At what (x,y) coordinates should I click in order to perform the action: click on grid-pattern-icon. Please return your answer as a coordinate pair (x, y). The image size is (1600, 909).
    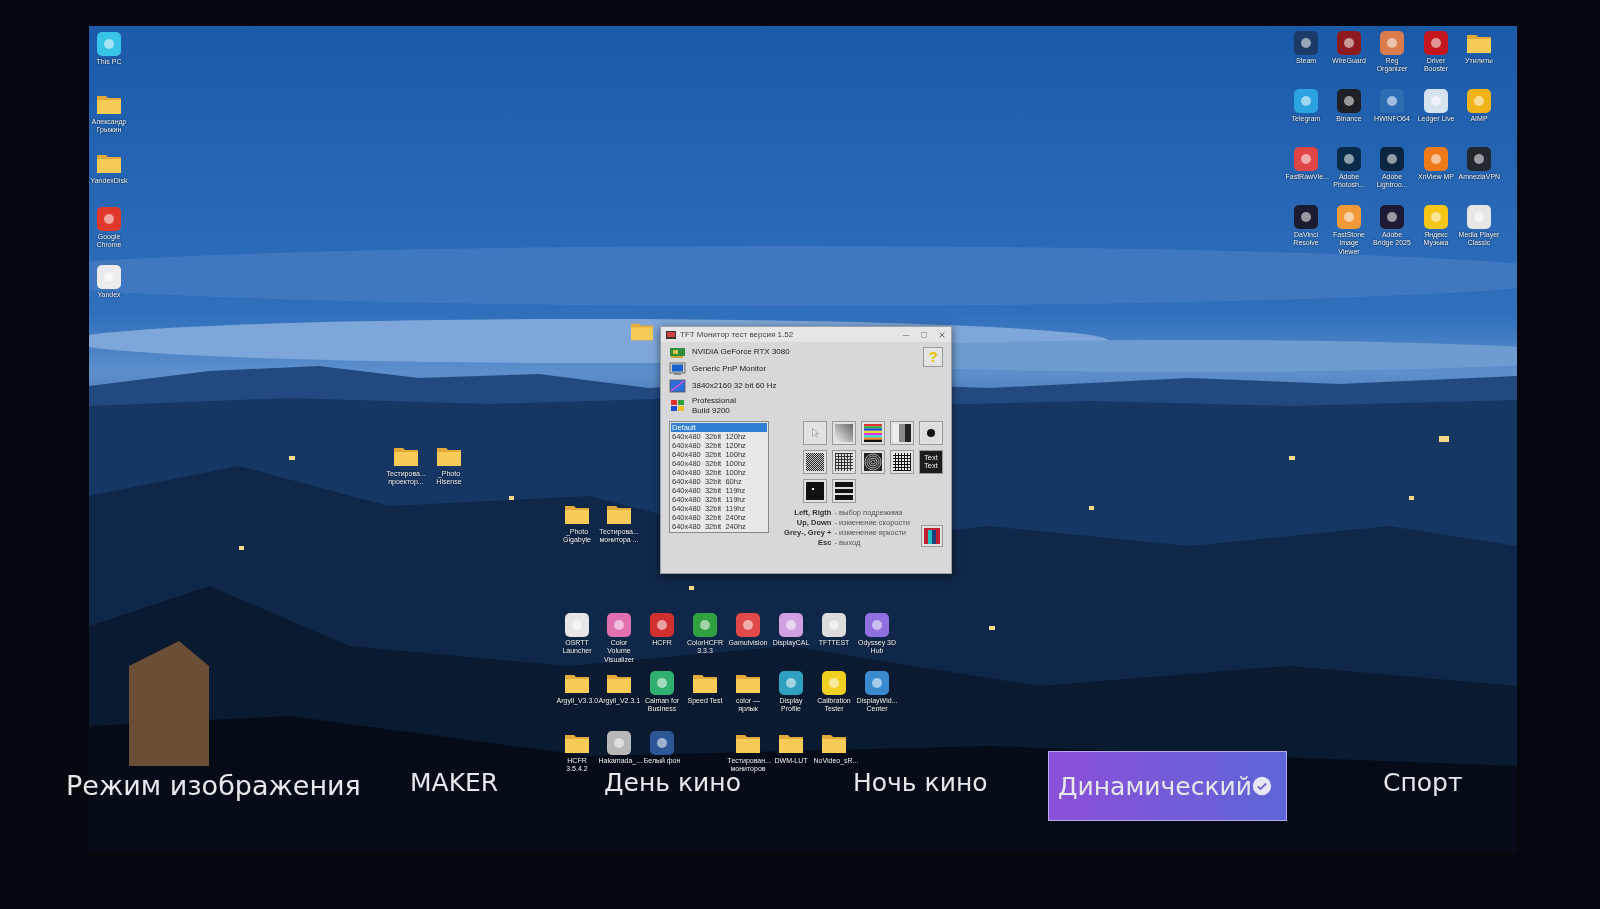
    Looking at the image, I should click on (844, 461).